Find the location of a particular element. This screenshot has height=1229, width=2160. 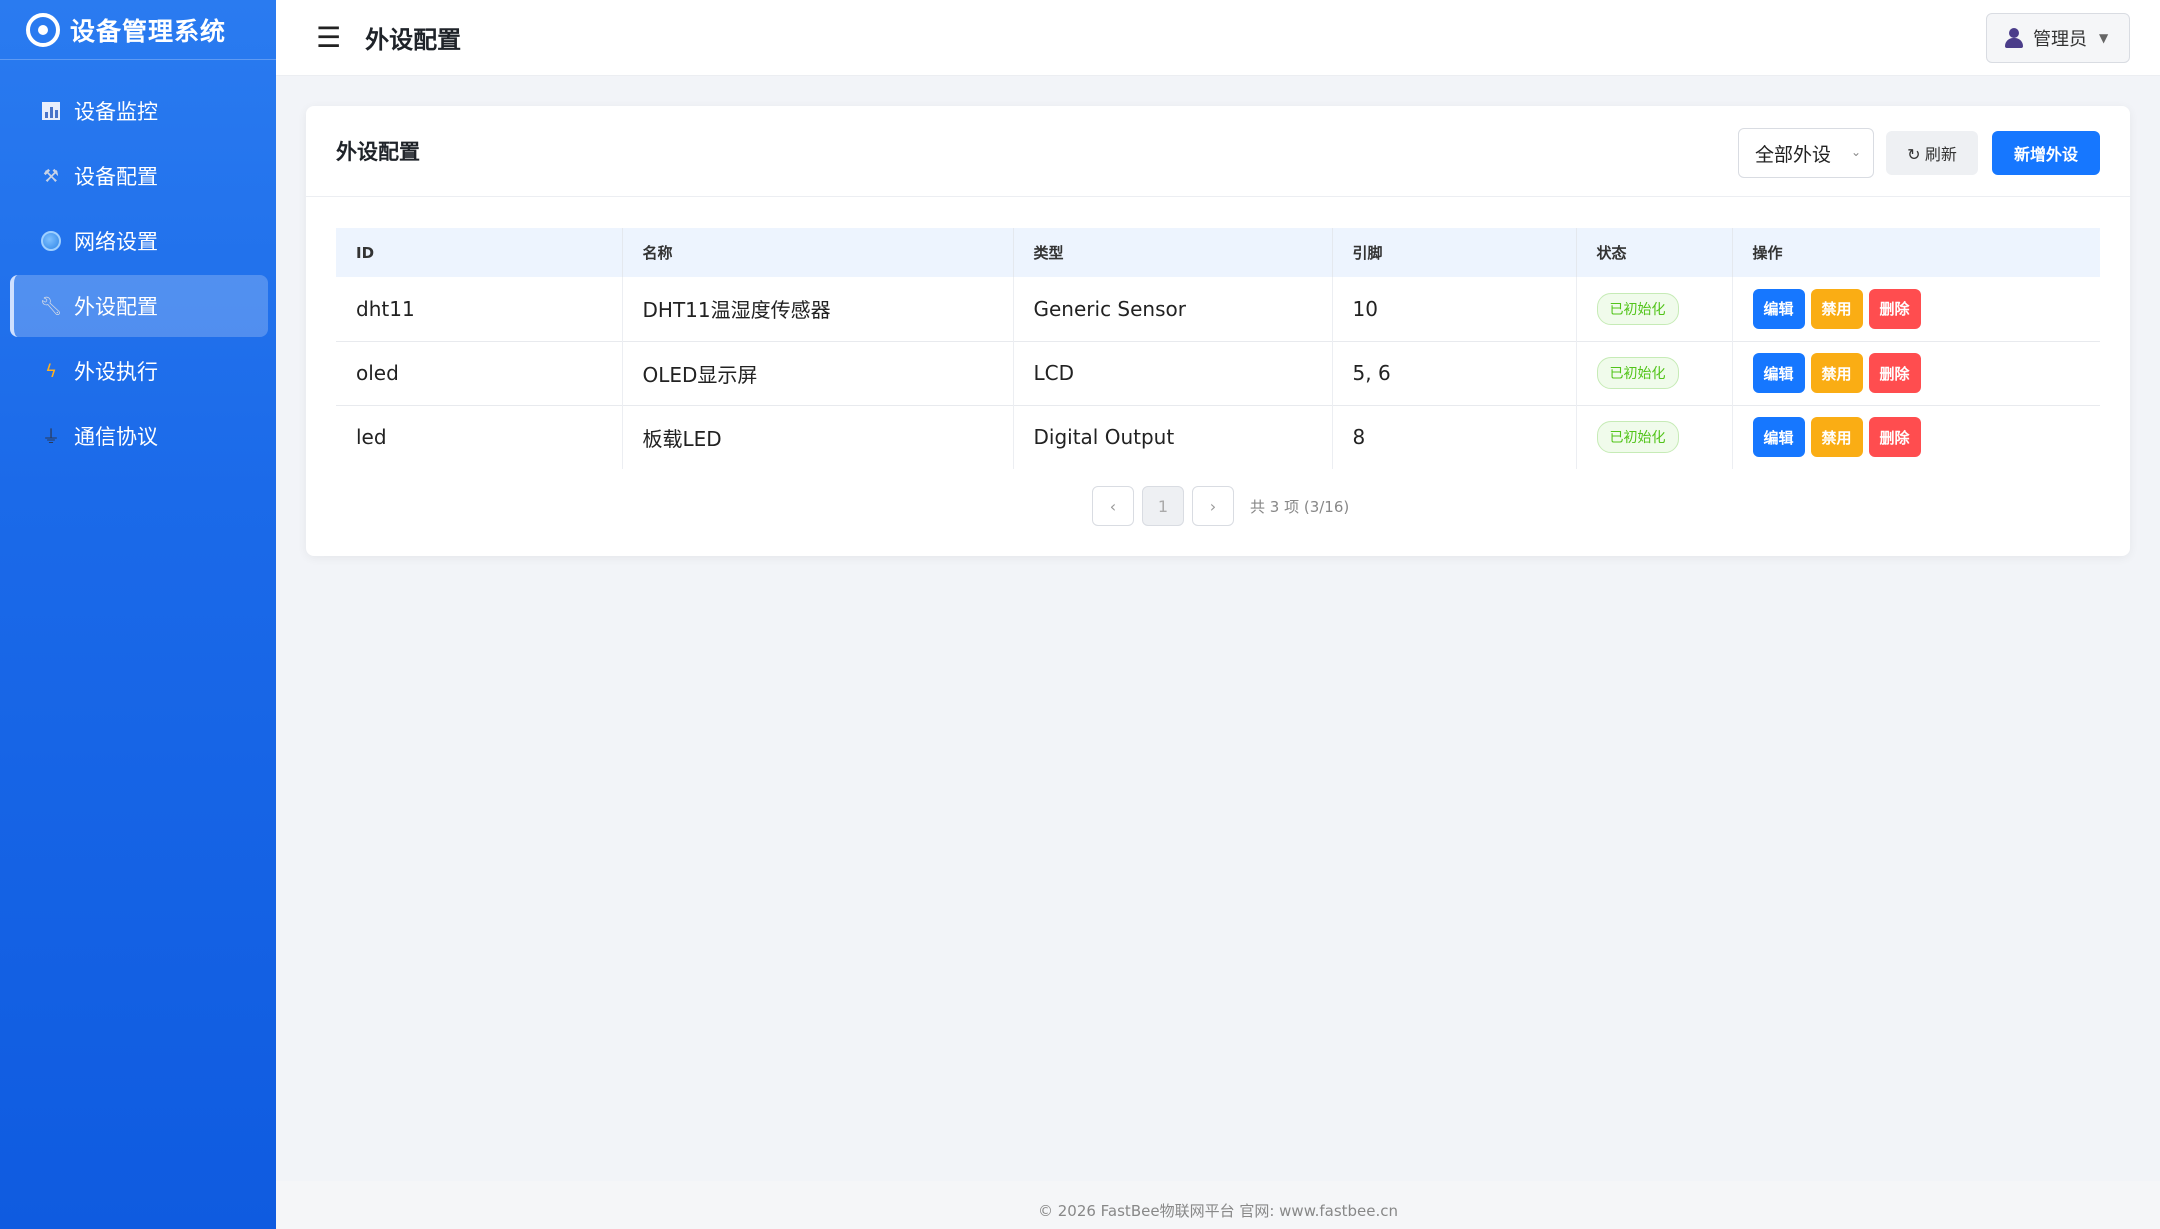

peripheral-filter-select: 全部外设 ⌄ is located at coordinates (1806, 153).